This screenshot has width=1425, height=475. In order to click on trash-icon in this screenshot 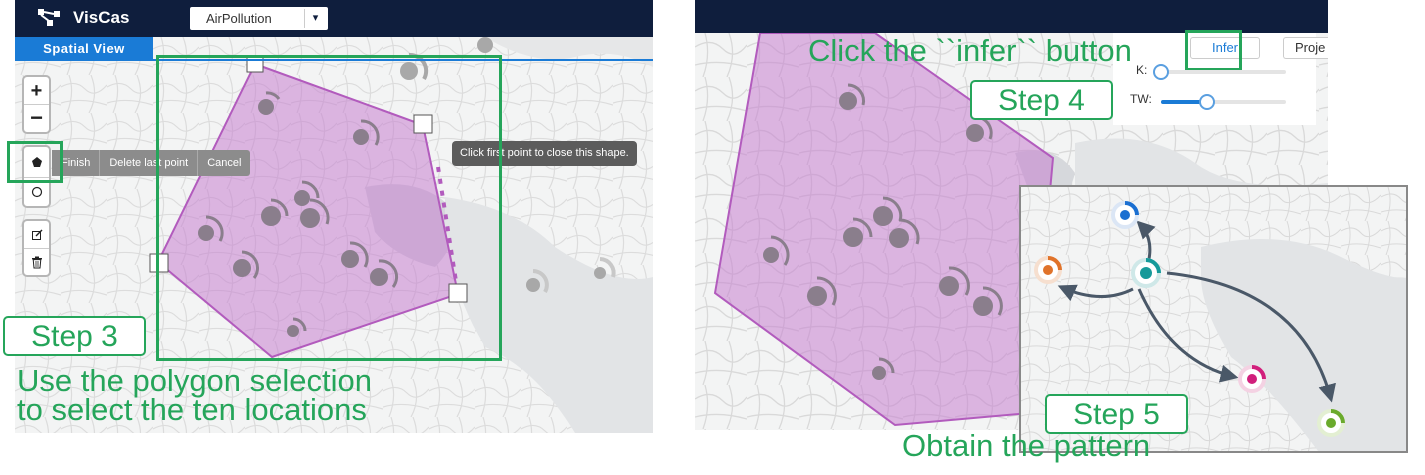, I will do `click(36, 262)`.